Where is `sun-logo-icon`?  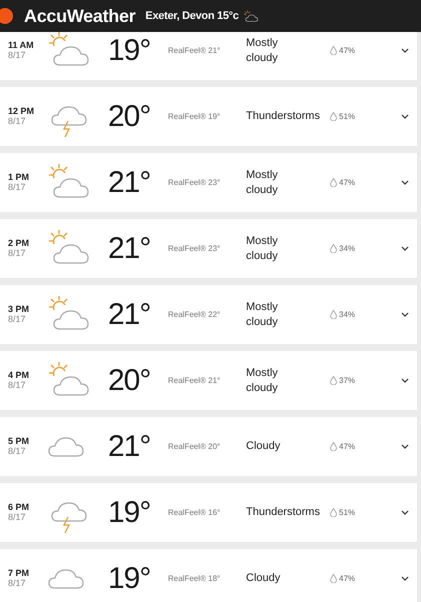
sun-logo-icon is located at coordinates (7, 16).